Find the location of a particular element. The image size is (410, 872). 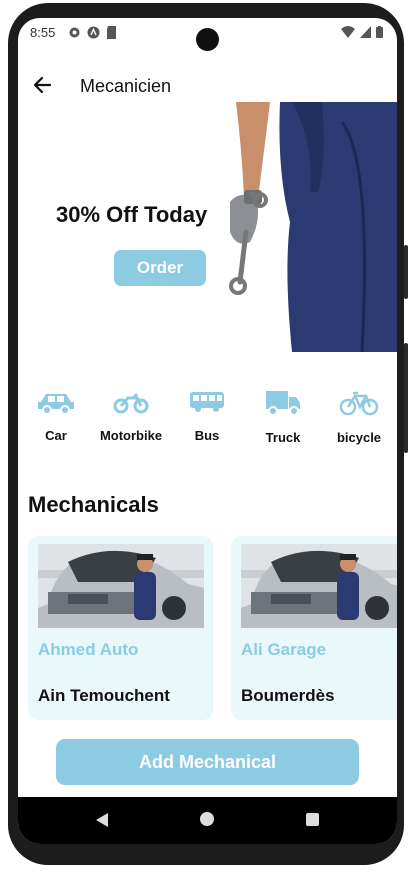

page-title: Mecanicien is located at coordinates (126, 86).